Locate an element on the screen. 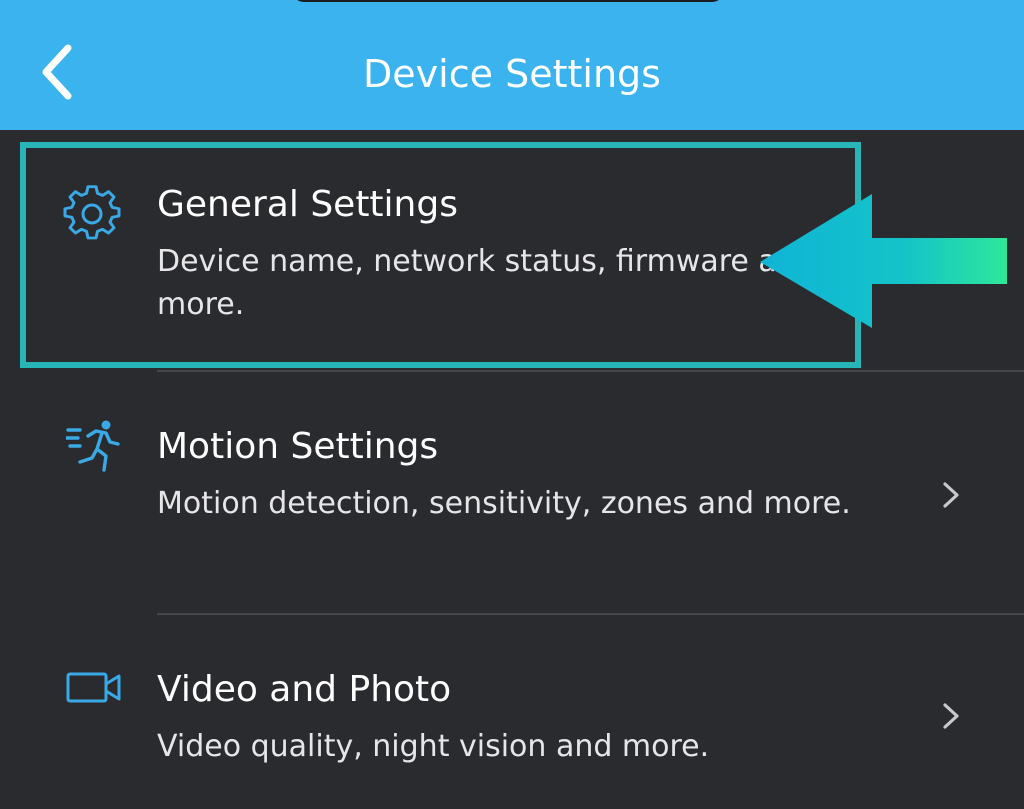  motion-settings-title: Motion Settings is located at coordinates (298, 446).